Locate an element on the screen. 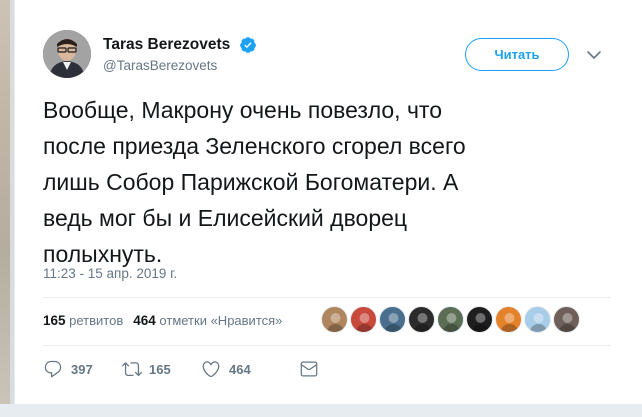  chevron-down-icon is located at coordinates (594, 55).